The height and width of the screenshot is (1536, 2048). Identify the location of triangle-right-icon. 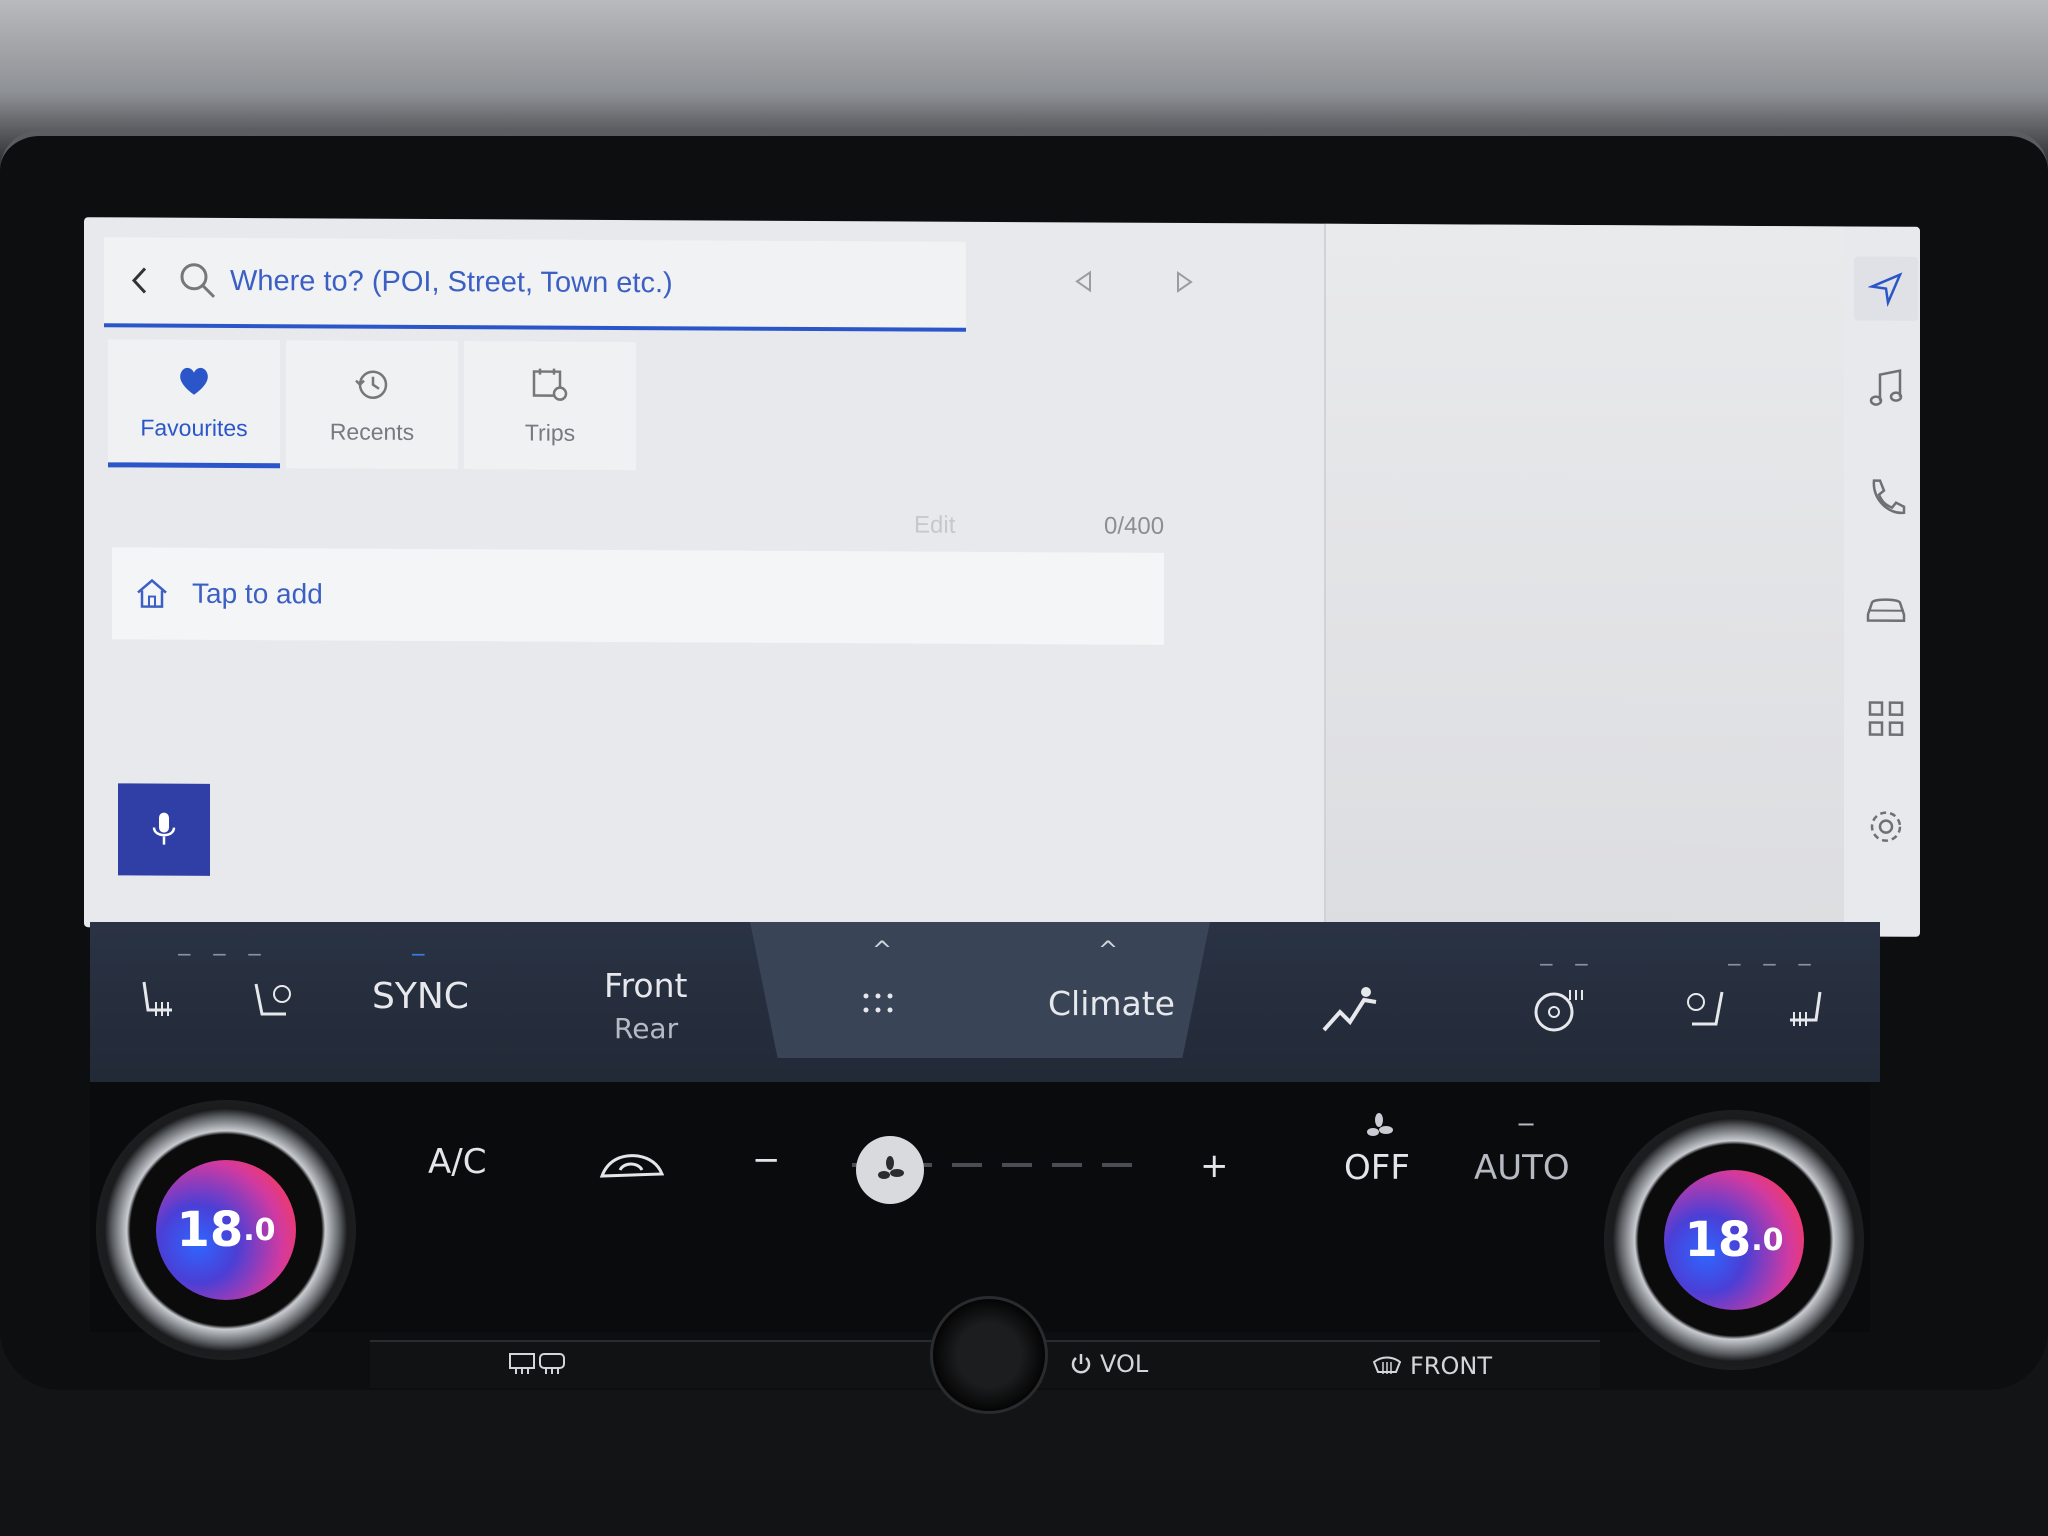
(1184, 282).